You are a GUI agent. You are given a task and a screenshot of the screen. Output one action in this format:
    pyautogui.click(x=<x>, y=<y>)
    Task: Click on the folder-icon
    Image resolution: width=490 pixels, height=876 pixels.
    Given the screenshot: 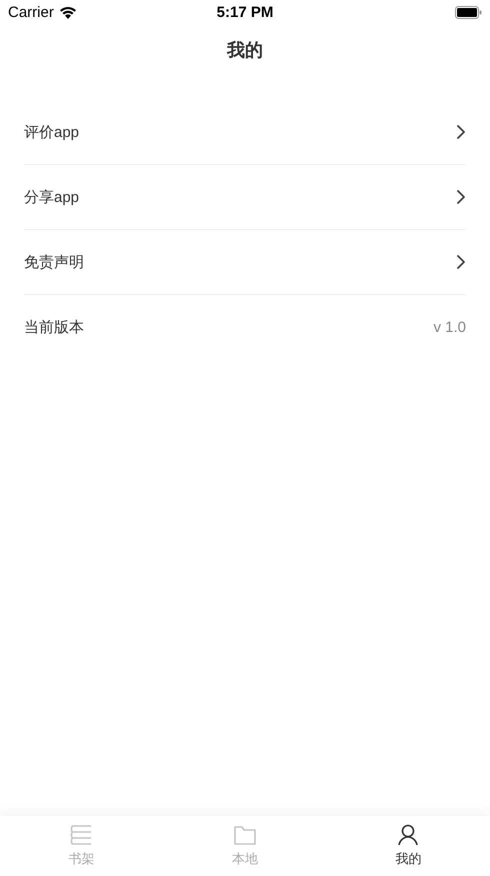 What is the action you would take?
    pyautogui.click(x=244, y=835)
    